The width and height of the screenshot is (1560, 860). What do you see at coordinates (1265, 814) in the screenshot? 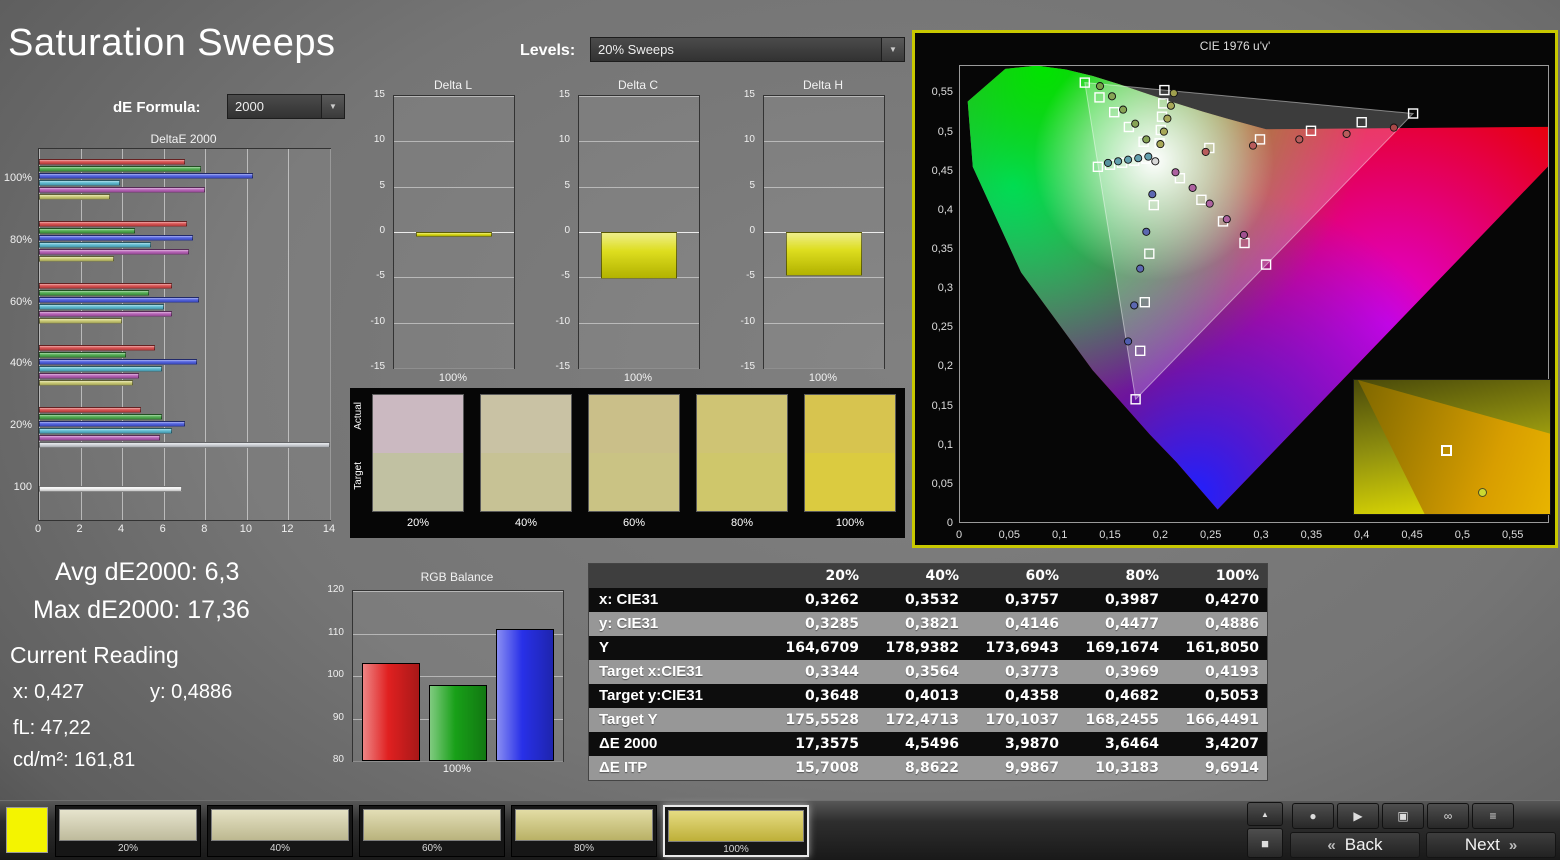
I see `collapse-button: ▲` at bounding box center [1265, 814].